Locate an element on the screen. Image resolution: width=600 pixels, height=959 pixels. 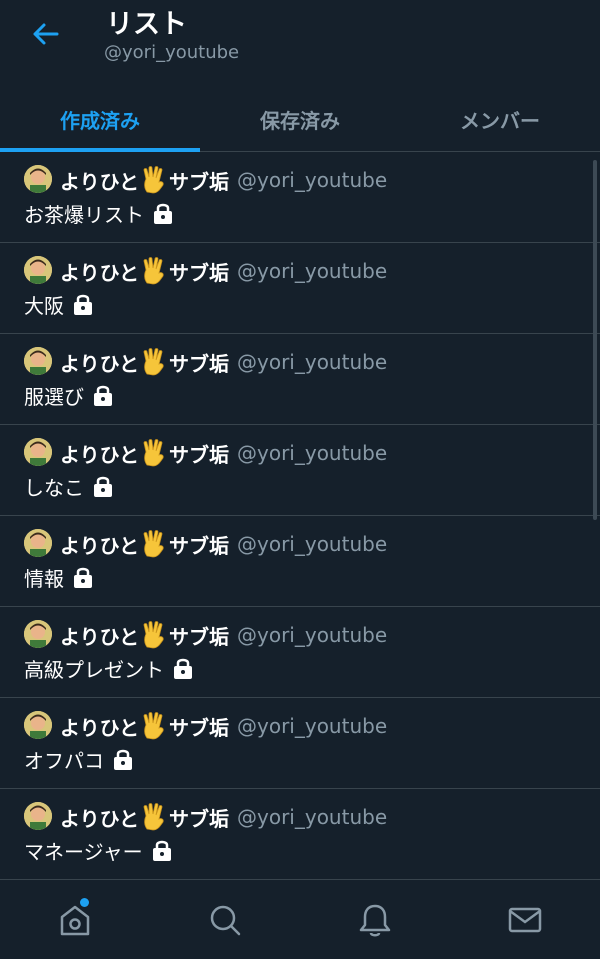
home-icon is located at coordinates (75, 920).